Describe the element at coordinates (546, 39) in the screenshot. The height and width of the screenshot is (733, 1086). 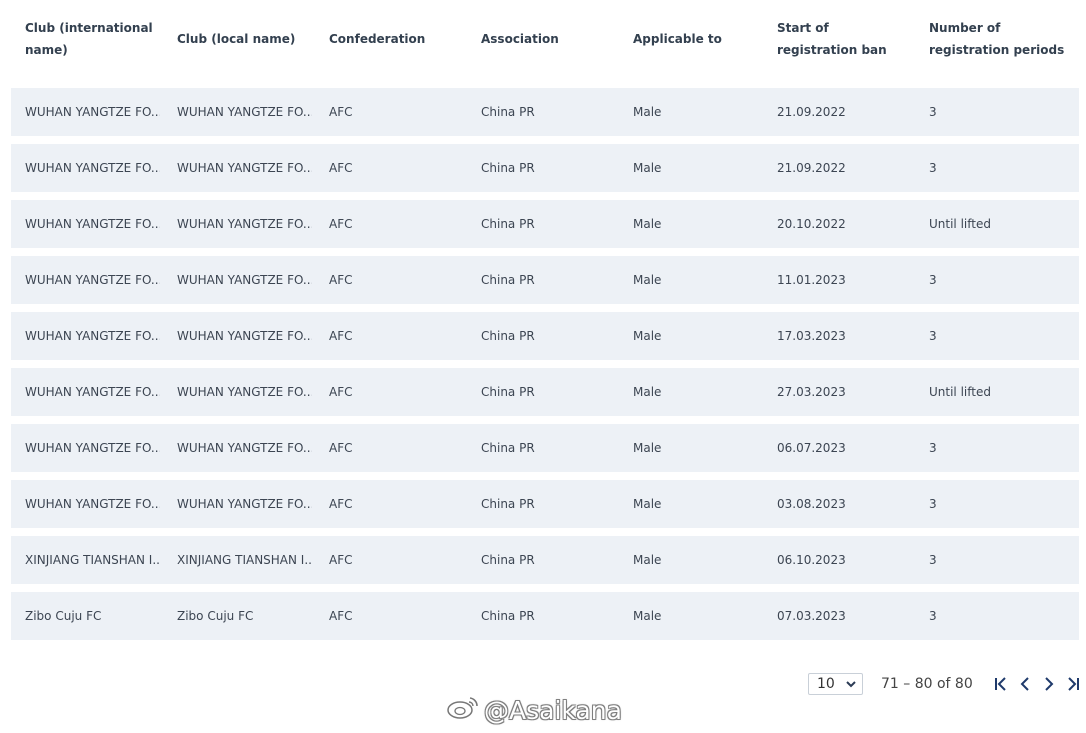
I see `column-header-association: Association` at that location.